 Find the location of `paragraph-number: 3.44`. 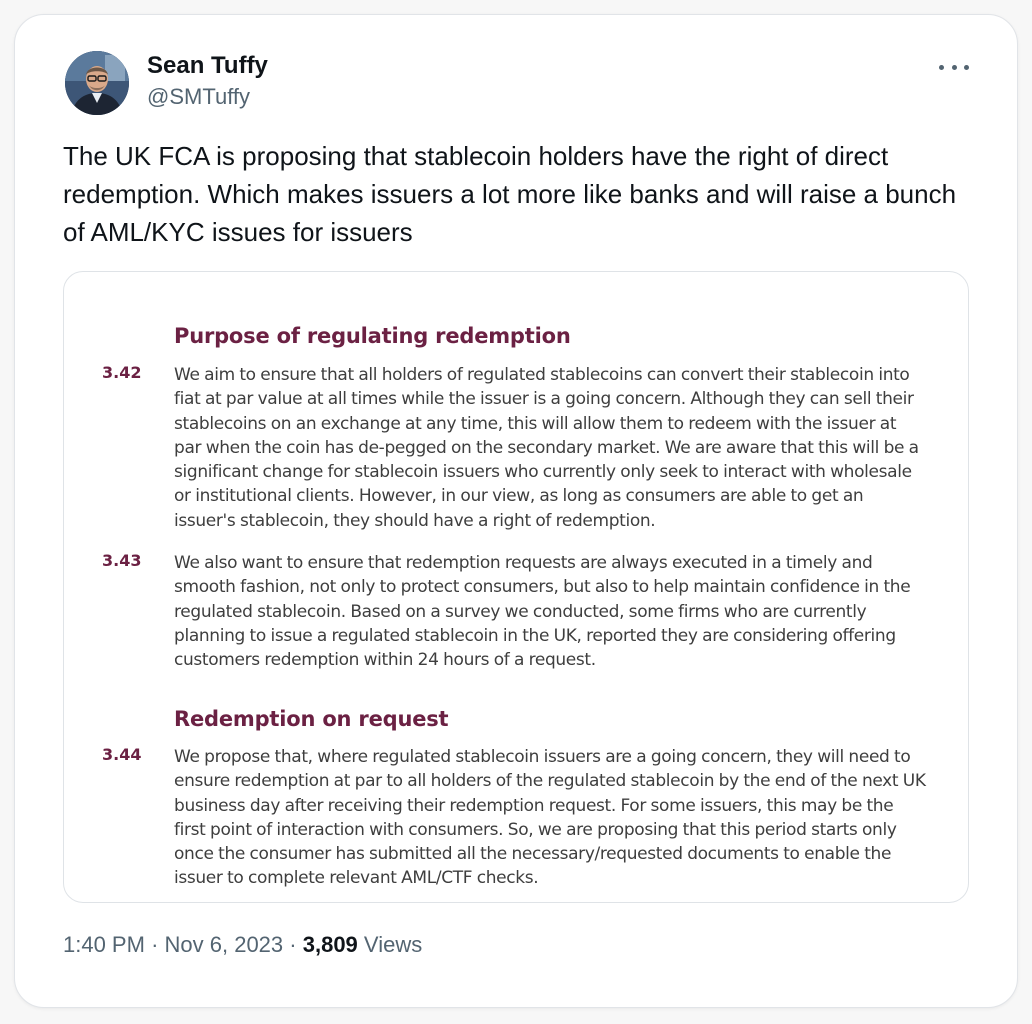

paragraph-number: 3.44 is located at coordinates (122, 754).